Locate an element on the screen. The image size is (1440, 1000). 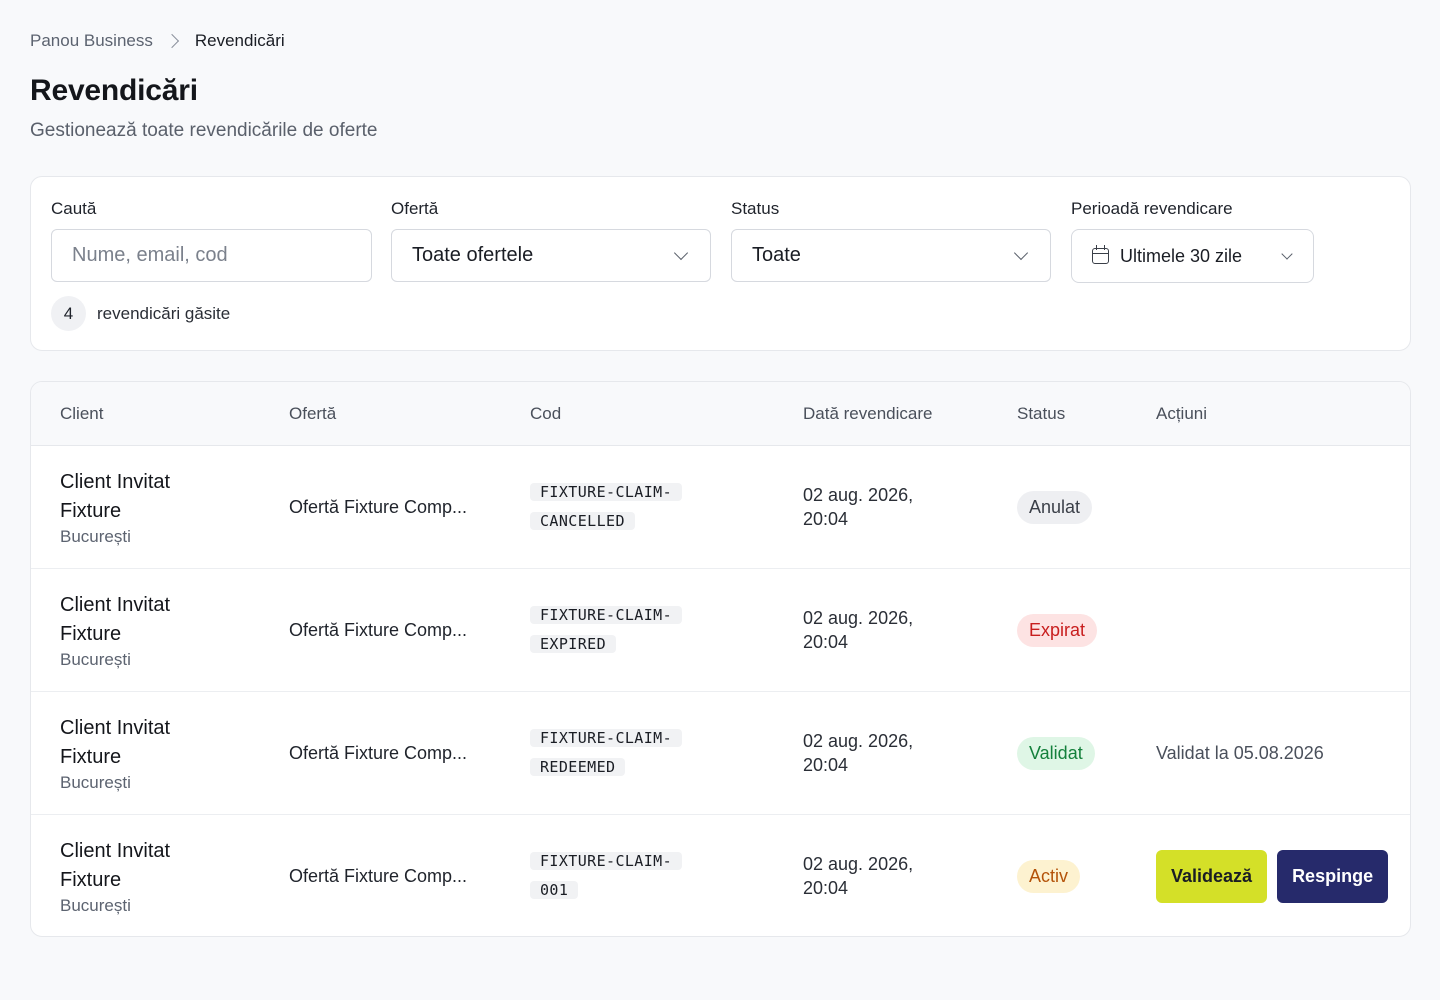
status-cell: Anulat is located at coordinates (1055, 507).